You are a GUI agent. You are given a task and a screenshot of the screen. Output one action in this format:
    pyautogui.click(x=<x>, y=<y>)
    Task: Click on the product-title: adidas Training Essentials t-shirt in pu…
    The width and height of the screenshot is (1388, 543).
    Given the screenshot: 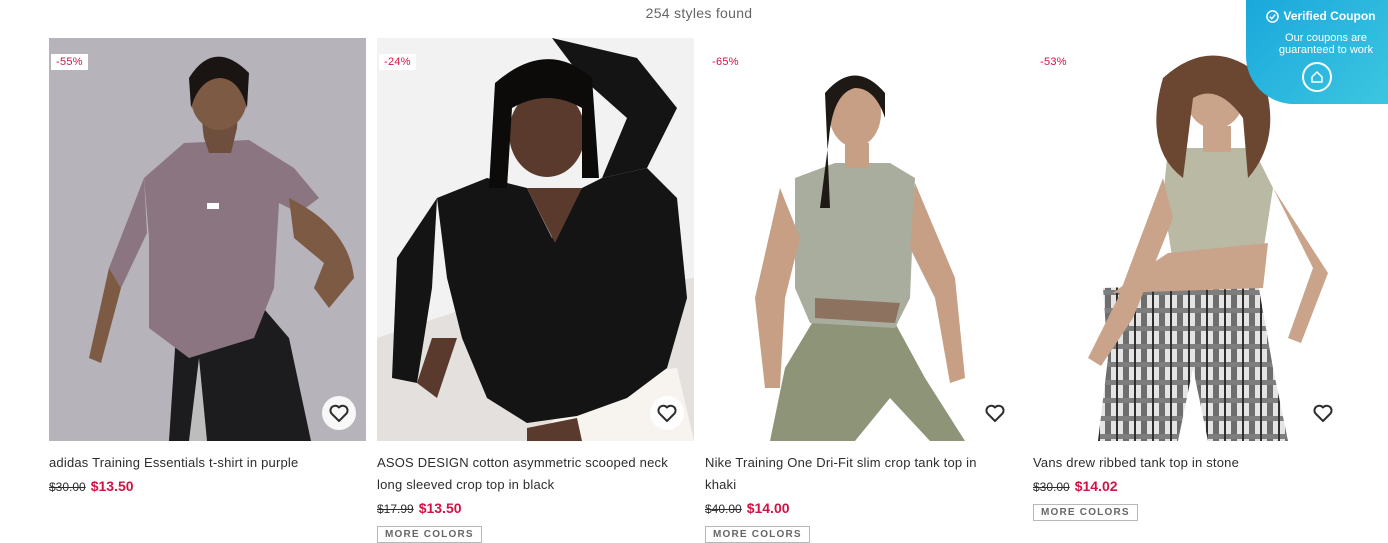 What is the action you would take?
    pyautogui.click(x=199, y=463)
    